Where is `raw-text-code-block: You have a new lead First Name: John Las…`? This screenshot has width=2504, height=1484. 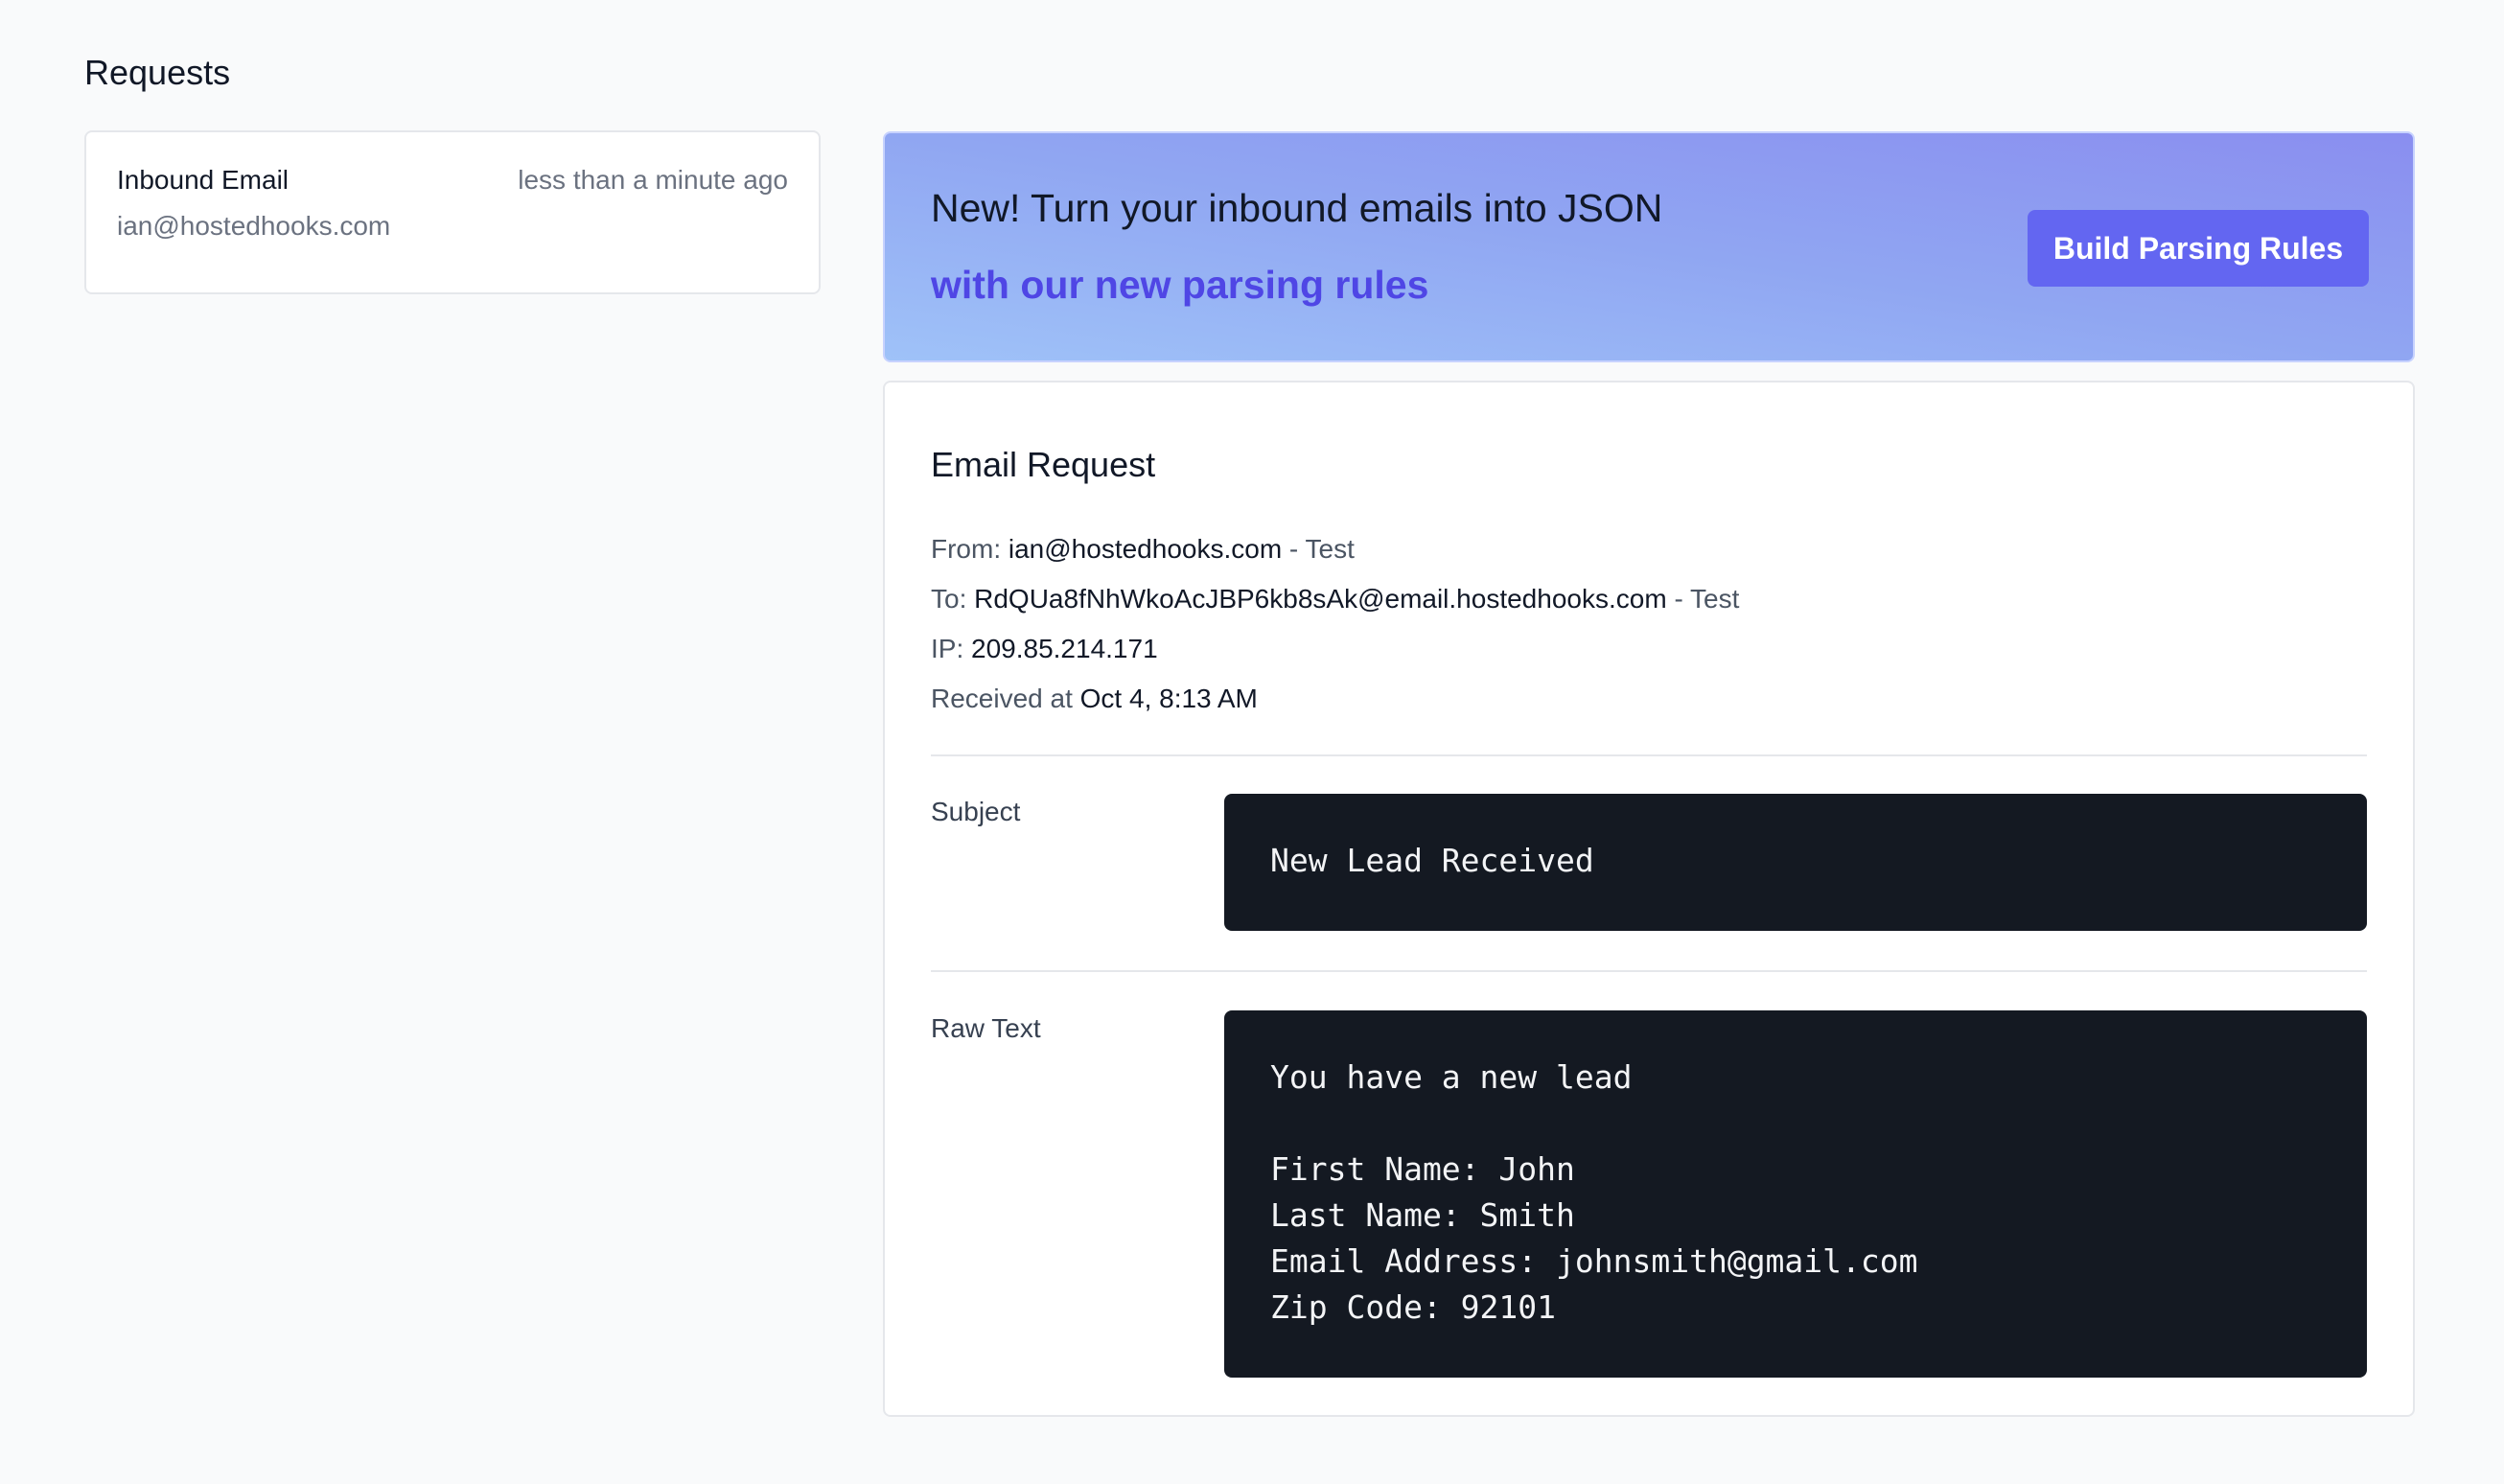
raw-text-code-block: You have a new lead First Name: John Las… is located at coordinates (1795, 1194).